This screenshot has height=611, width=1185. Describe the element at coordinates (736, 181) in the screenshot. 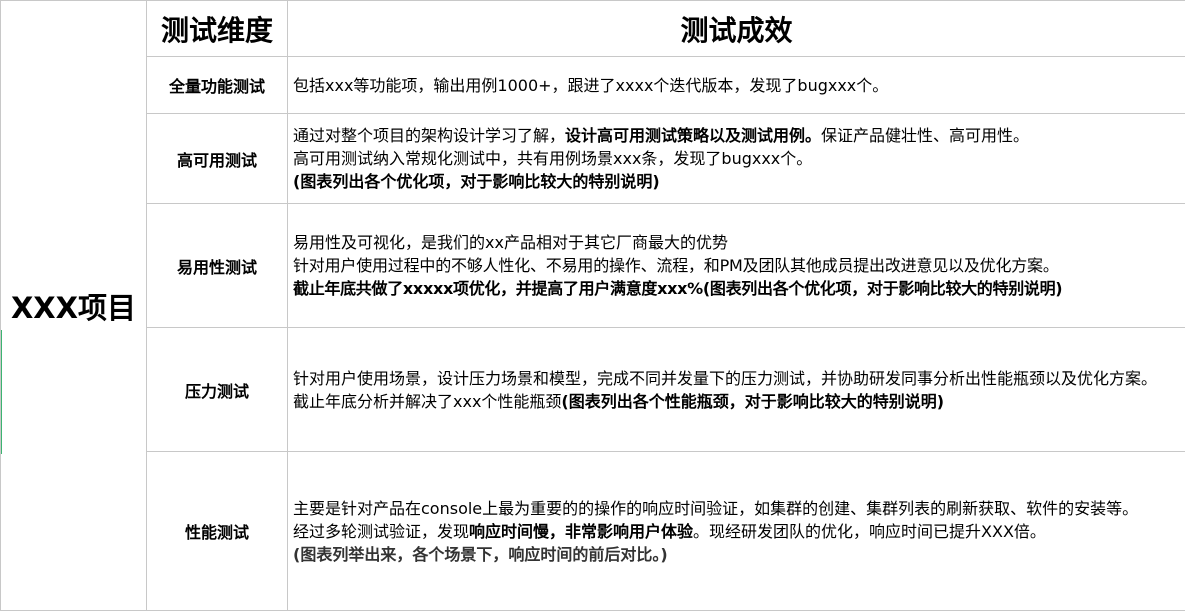

I see `result-note: (图表列出各个优化项，对于影响比较大的特别说明)` at that location.